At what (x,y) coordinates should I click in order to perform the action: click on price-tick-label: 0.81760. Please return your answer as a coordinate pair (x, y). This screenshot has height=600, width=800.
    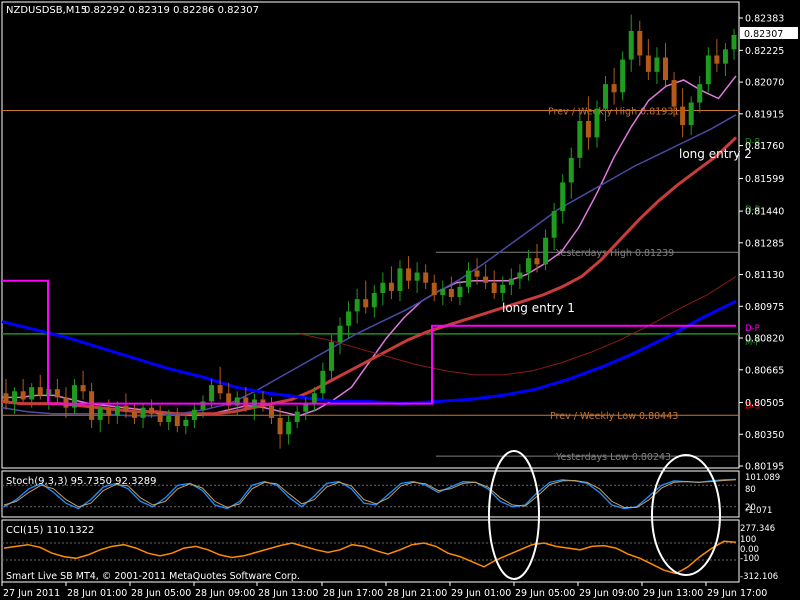
    Looking at the image, I should click on (764, 146).